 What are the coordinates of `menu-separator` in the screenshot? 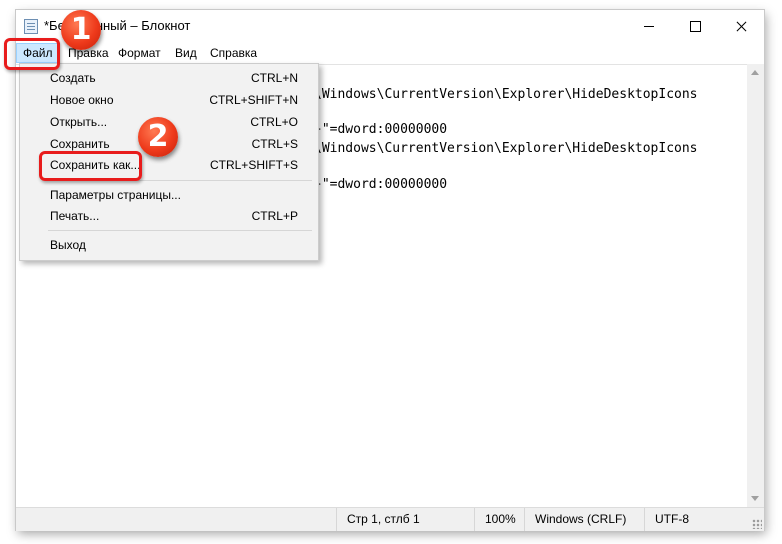 It's located at (180, 230).